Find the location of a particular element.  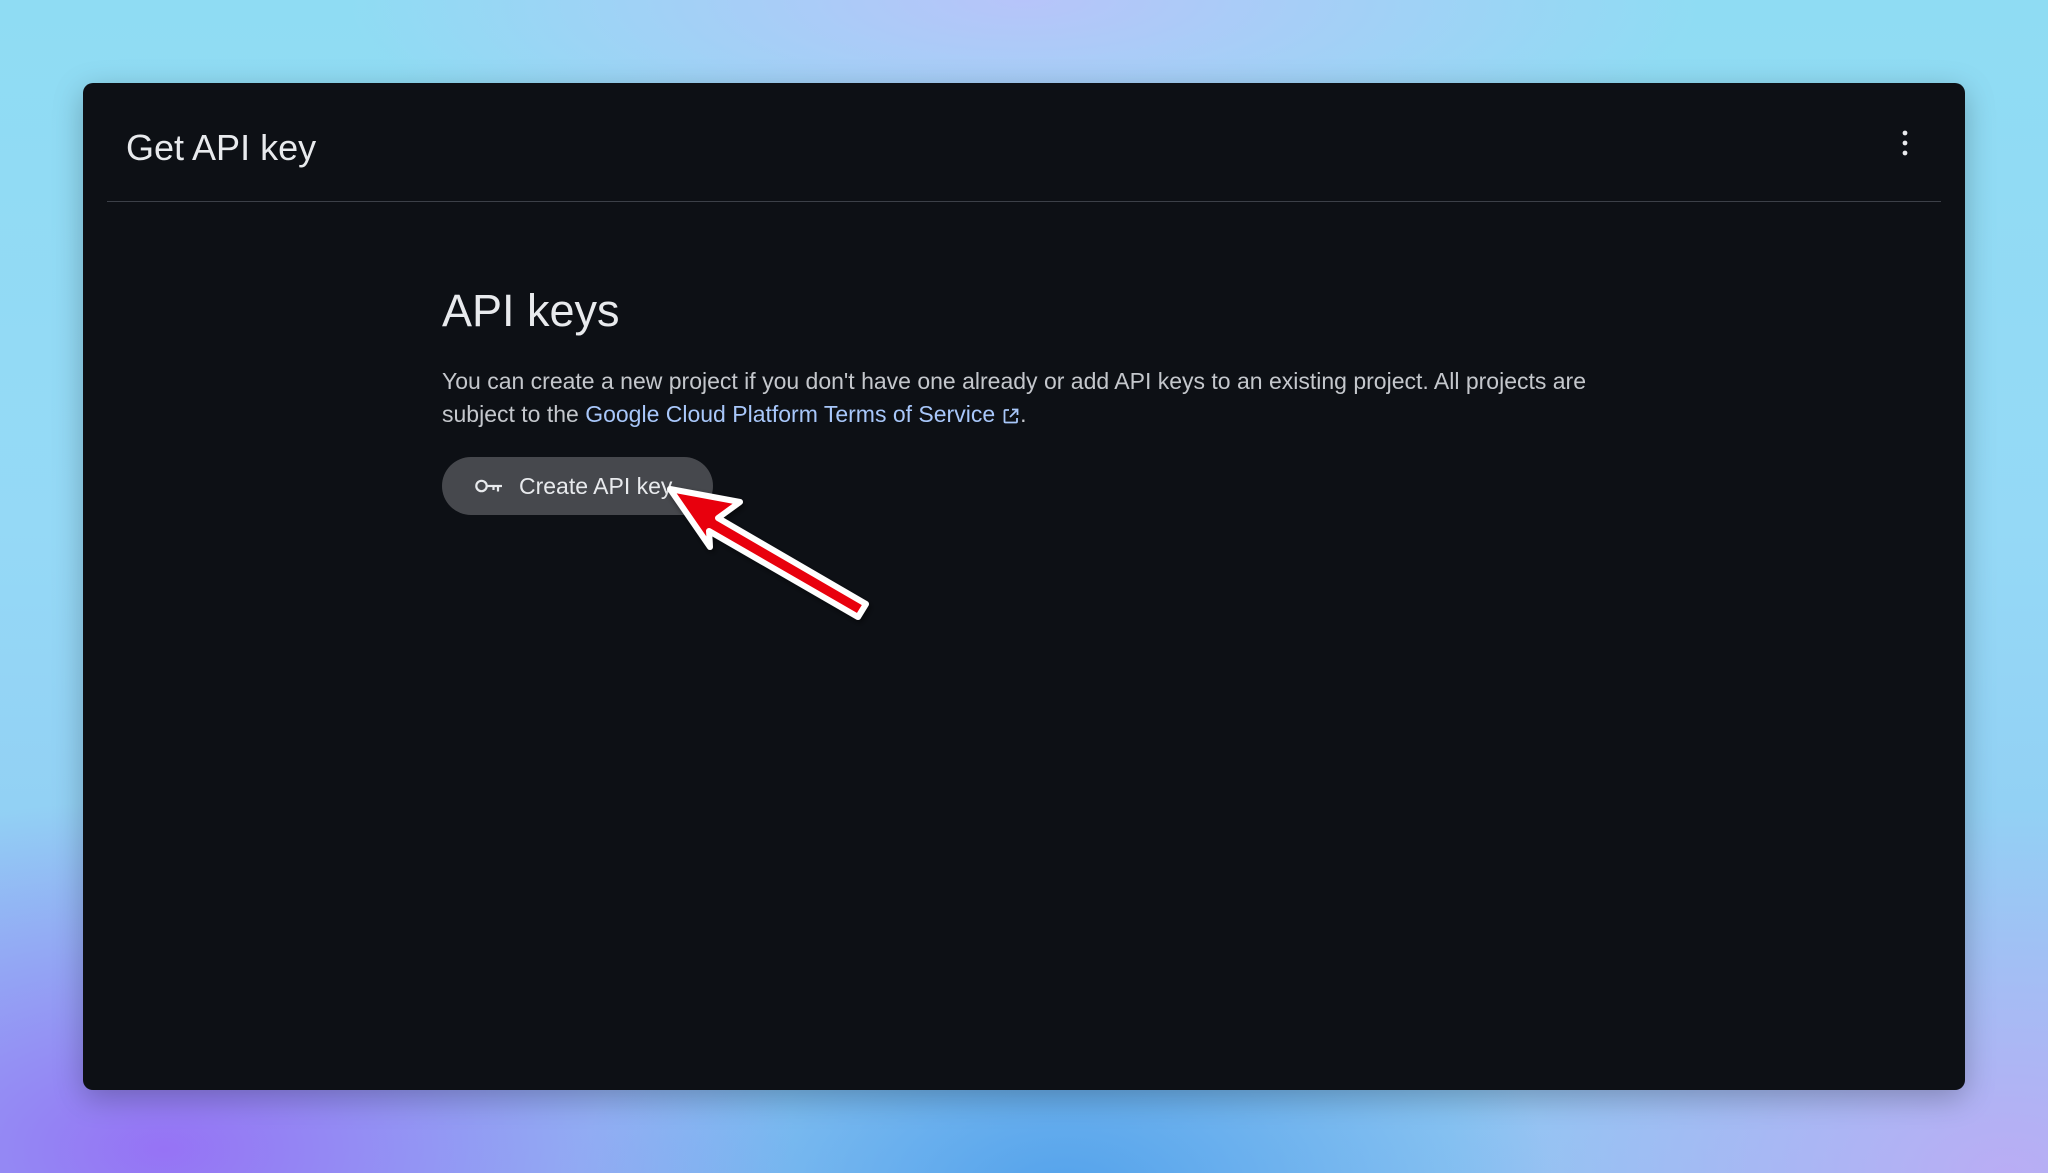

page-title: Get API key is located at coordinates (221, 147).